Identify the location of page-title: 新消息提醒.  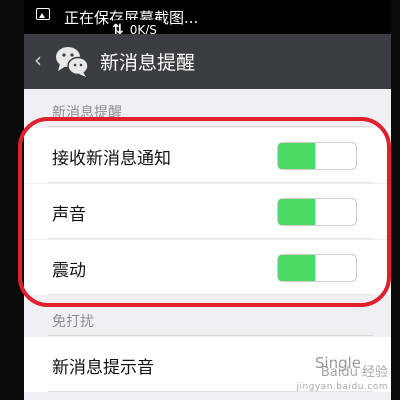
(148, 63).